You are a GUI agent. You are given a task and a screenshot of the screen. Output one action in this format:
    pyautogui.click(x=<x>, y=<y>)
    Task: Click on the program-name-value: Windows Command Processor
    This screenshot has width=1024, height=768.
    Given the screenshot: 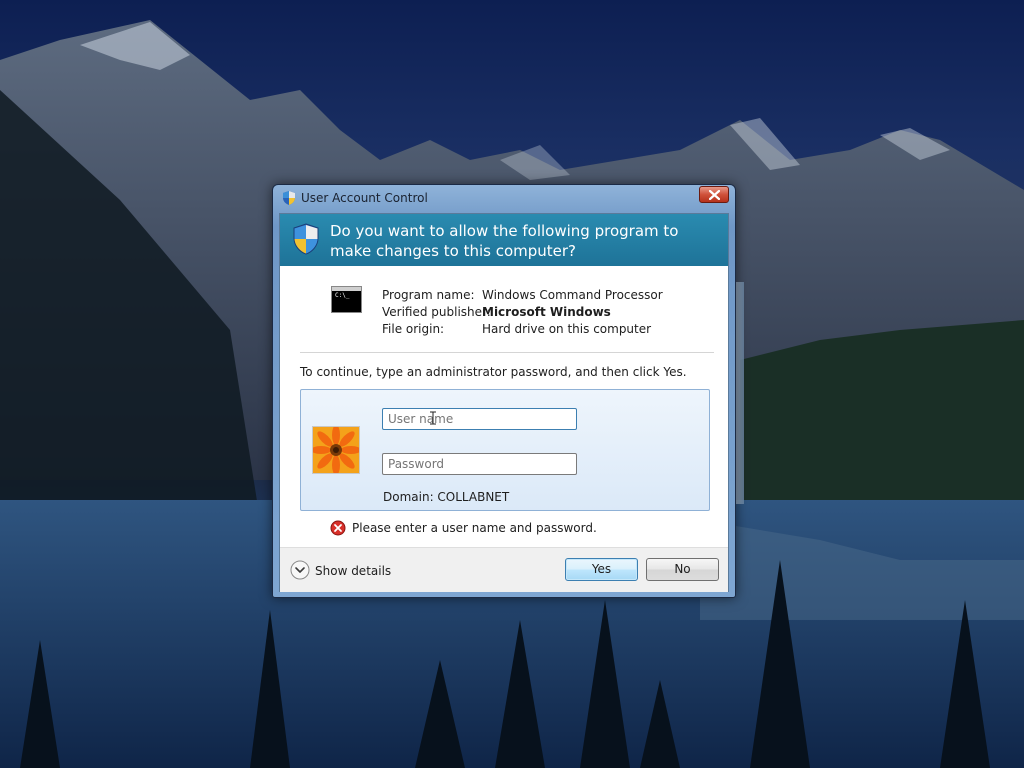 What is the action you would take?
    pyautogui.click(x=572, y=295)
    